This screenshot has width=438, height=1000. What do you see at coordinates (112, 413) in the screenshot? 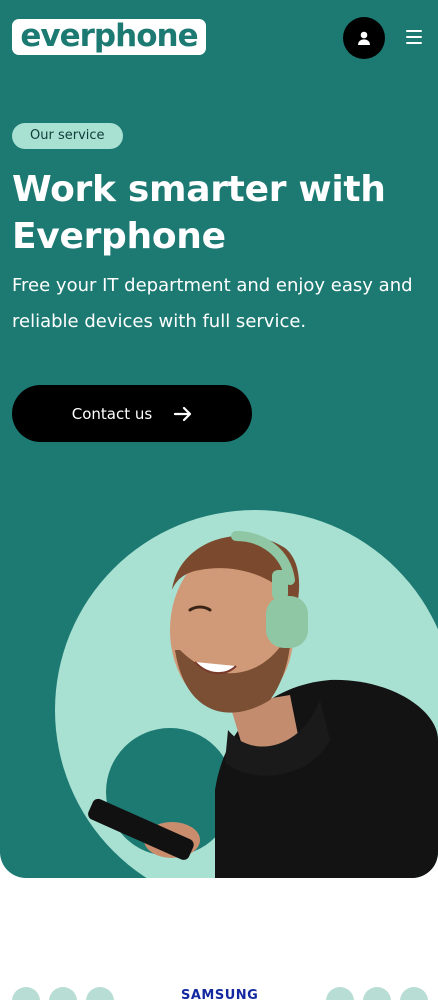
I see `contact-us-label: Contact us` at bounding box center [112, 413].